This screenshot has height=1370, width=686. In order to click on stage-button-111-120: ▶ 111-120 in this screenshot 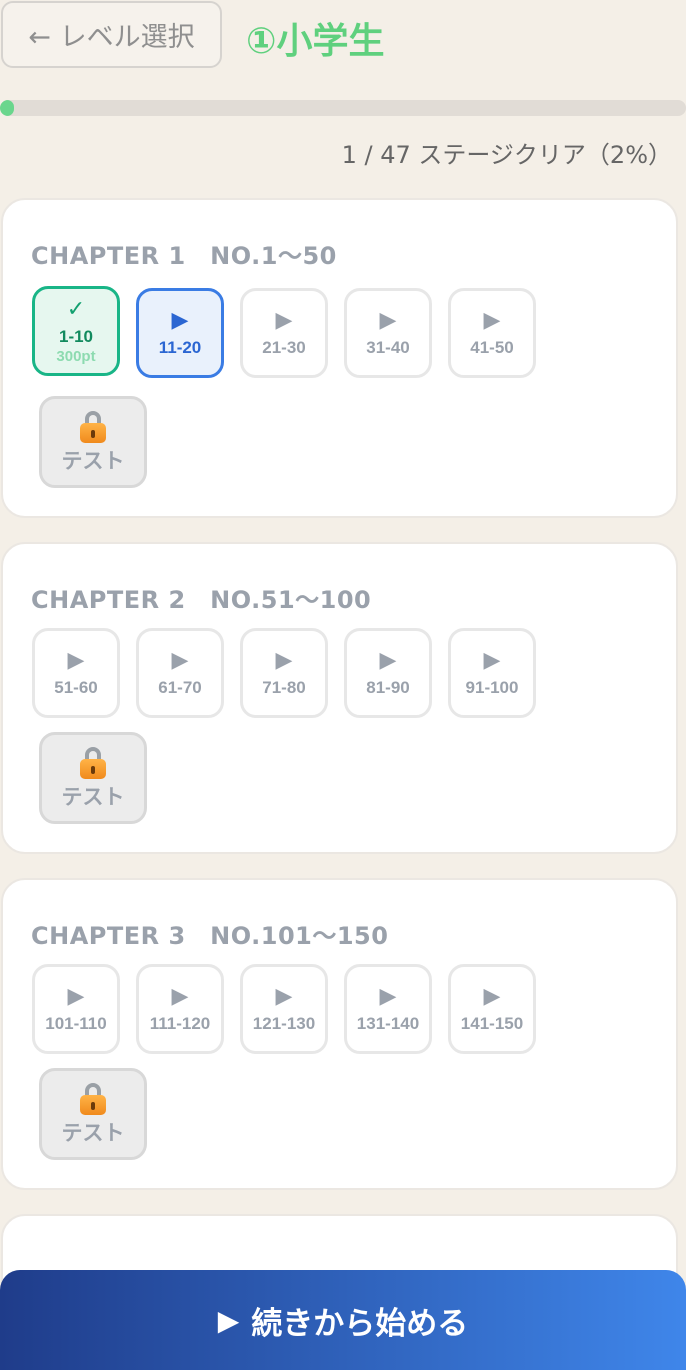, I will do `click(180, 1009)`.